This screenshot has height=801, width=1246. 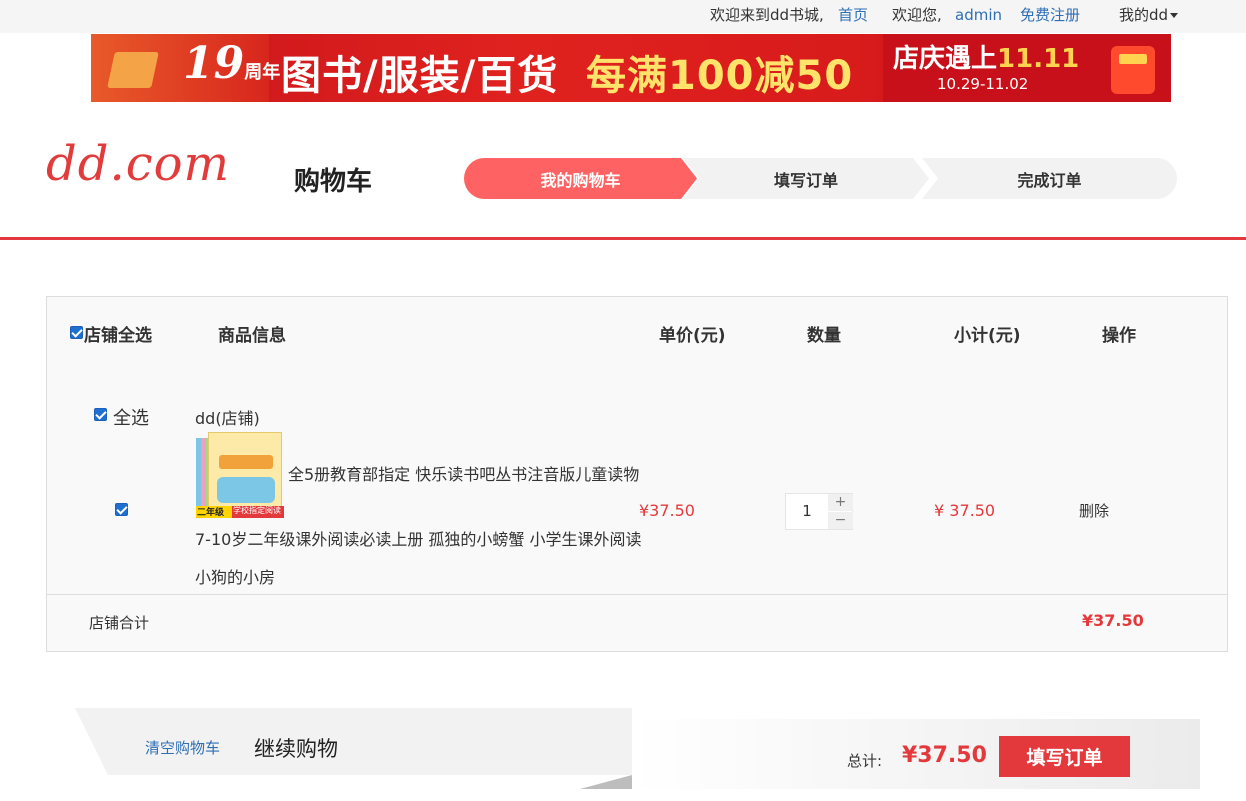 I want to click on anniversary-badge: 19周年, so click(x=231, y=63).